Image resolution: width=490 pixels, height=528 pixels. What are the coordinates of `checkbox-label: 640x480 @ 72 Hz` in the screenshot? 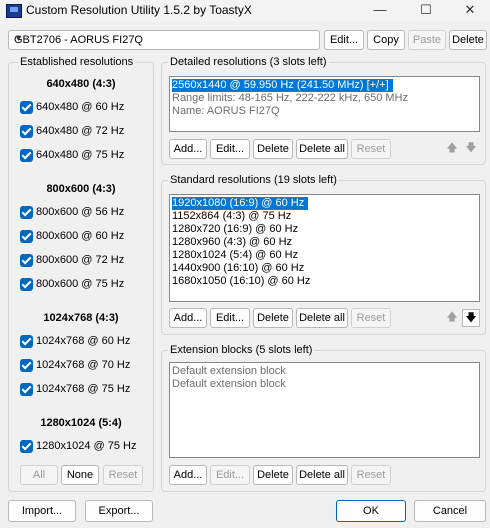 It's located at (80, 131).